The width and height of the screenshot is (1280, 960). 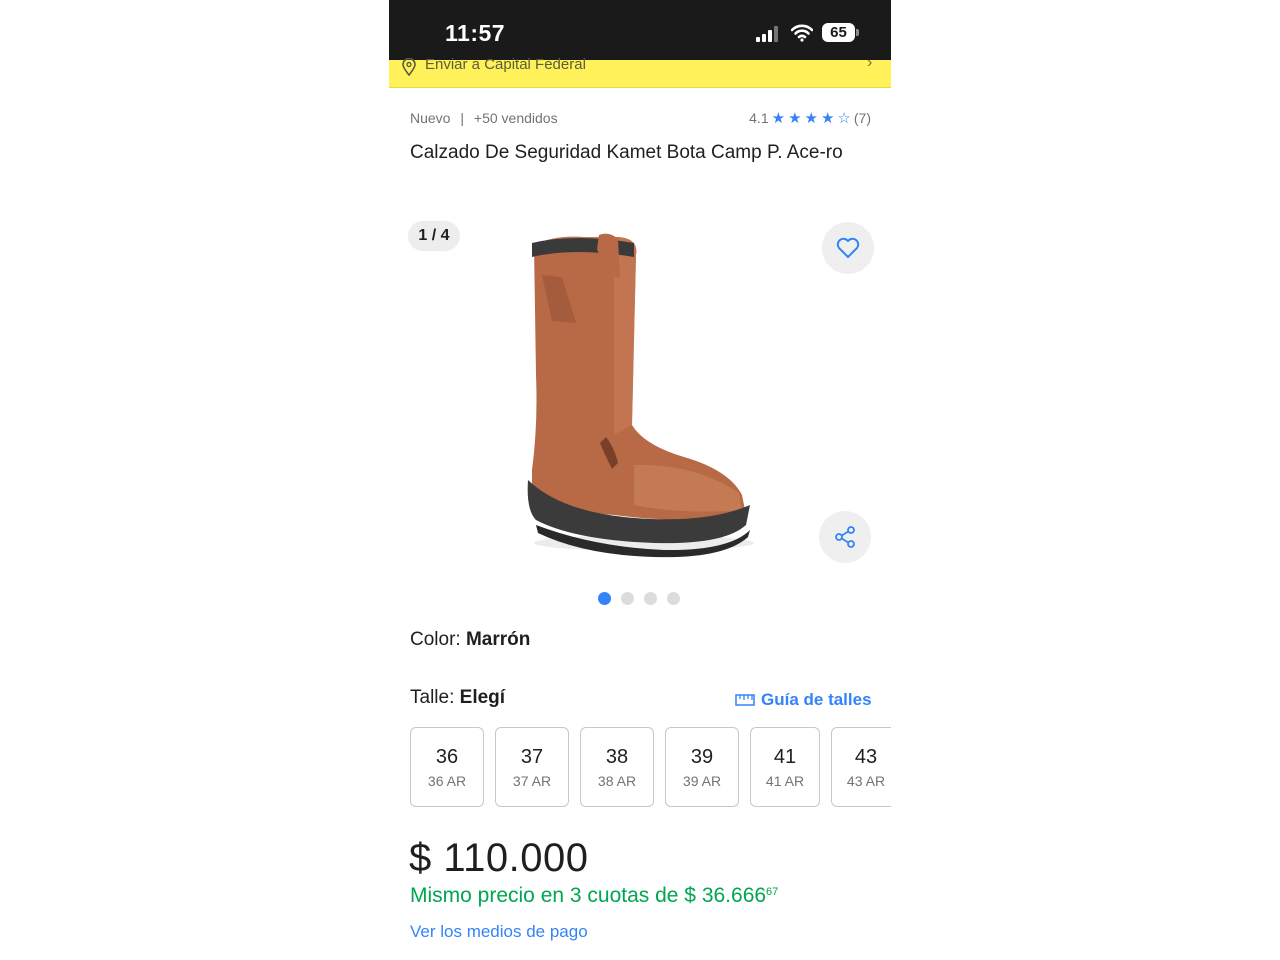 I want to click on product-price: $ 110.000, so click(x=499, y=858).